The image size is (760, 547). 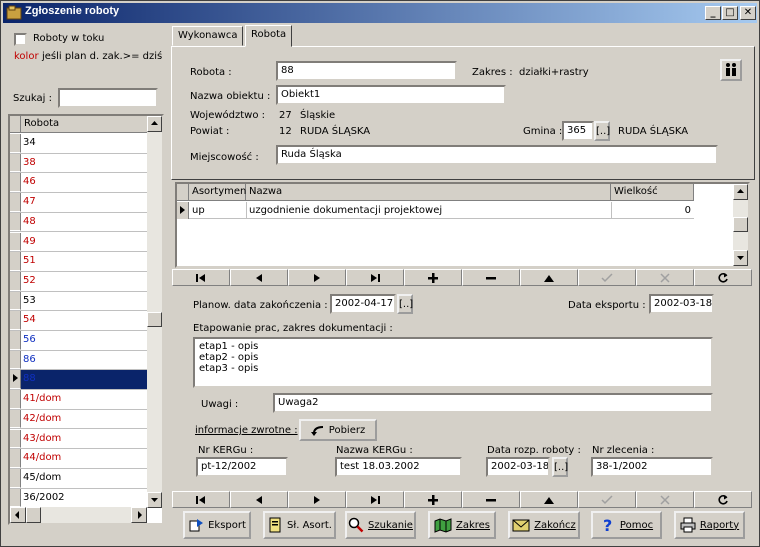 What do you see at coordinates (78, 360) in the screenshot?
I see `list-item: 86` at bounding box center [78, 360].